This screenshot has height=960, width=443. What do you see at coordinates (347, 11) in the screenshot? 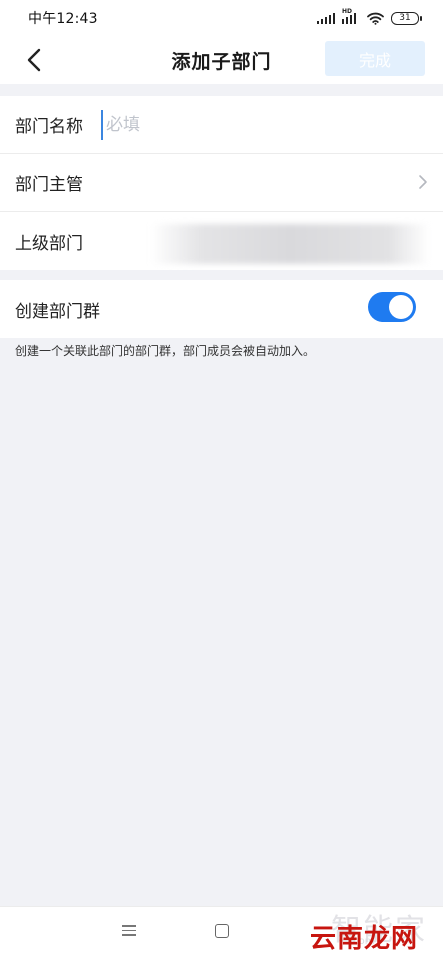
I see `network-tag: HD` at bounding box center [347, 11].